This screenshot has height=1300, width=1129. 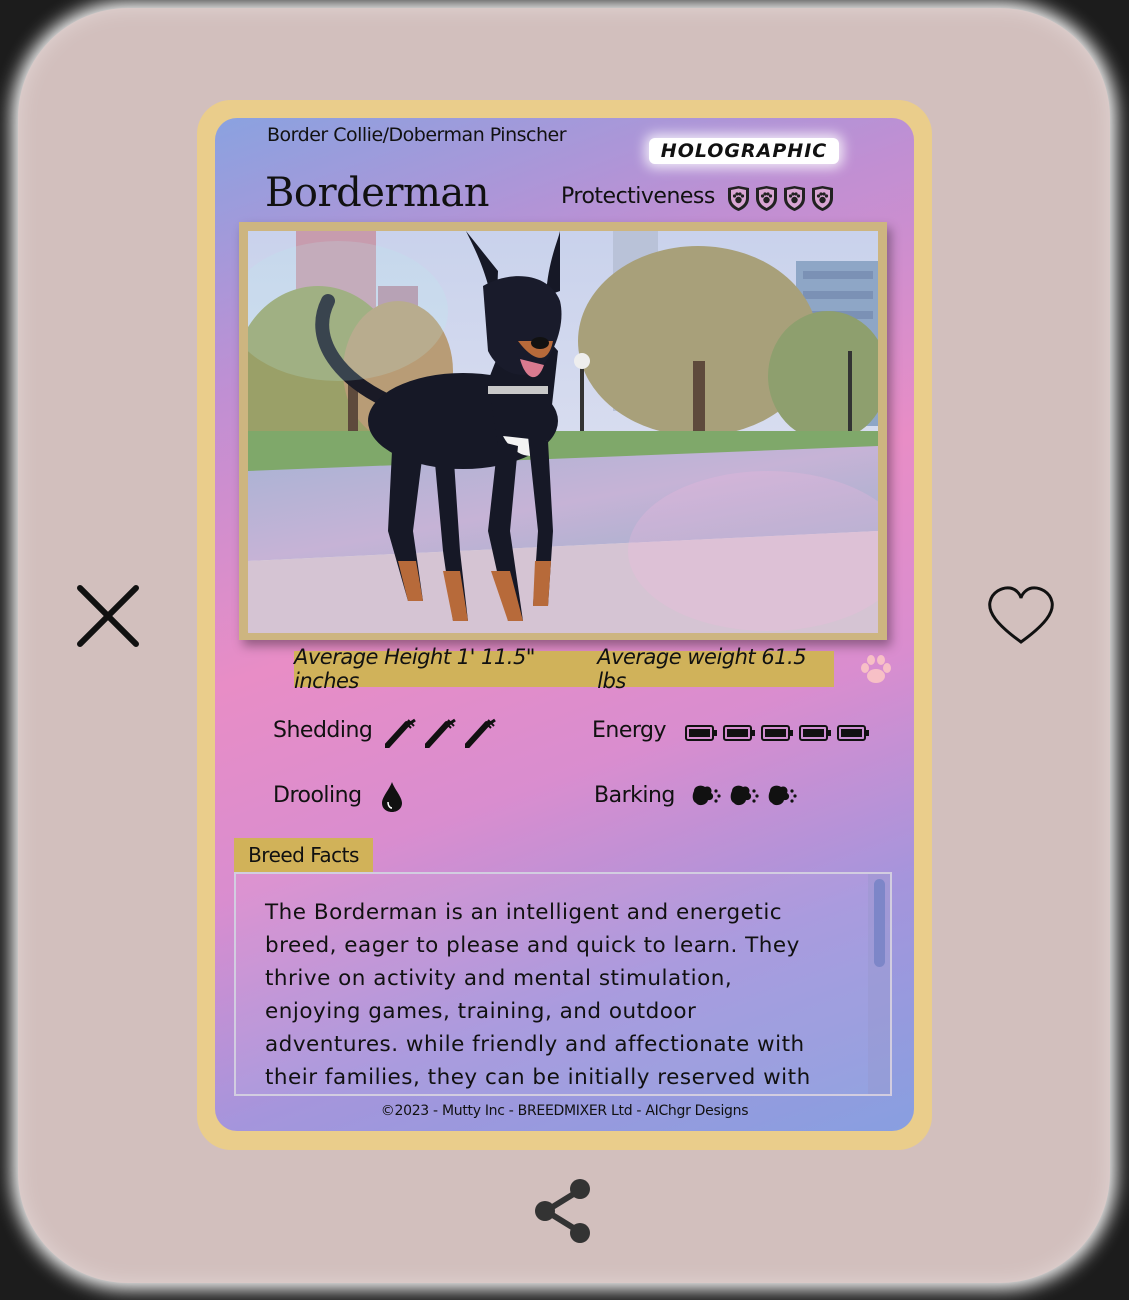 What do you see at coordinates (417, 135) in the screenshot?
I see `breed-mix-subtitle: Border Collie/Doberman Pinscher` at bounding box center [417, 135].